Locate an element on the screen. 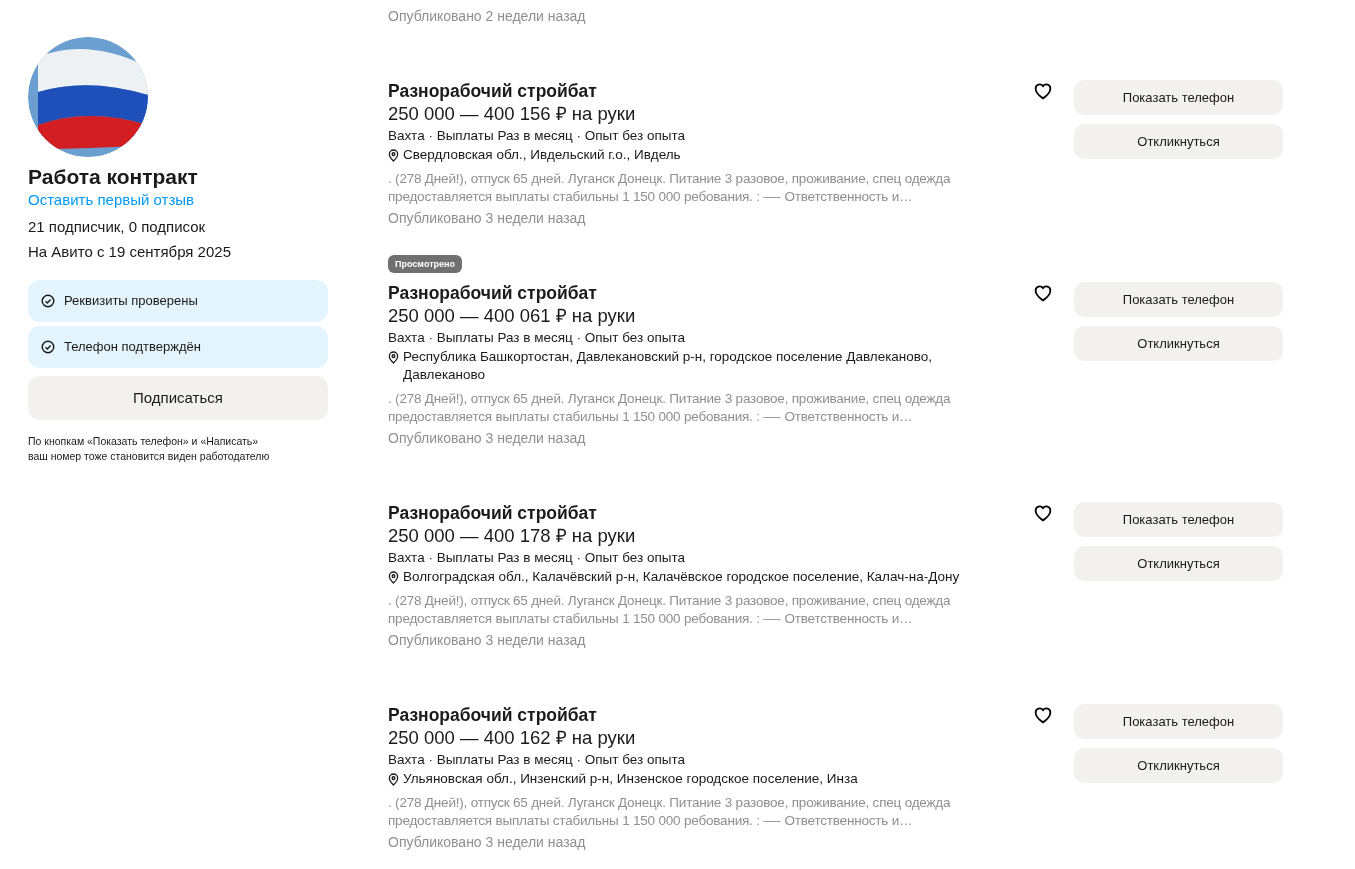 The image size is (1355, 869). salary-text: 250 000 — 400 156 ₽ на руки is located at coordinates (512, 114).